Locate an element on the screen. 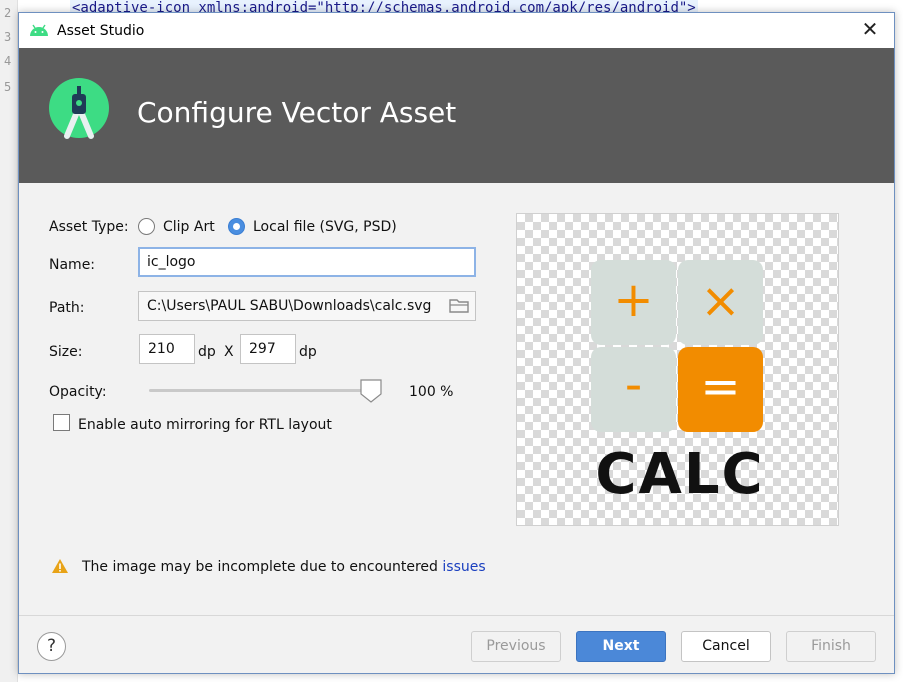 This screenshot has width=903, height=682. line-number: 3 is located at coordinates (8, 37).